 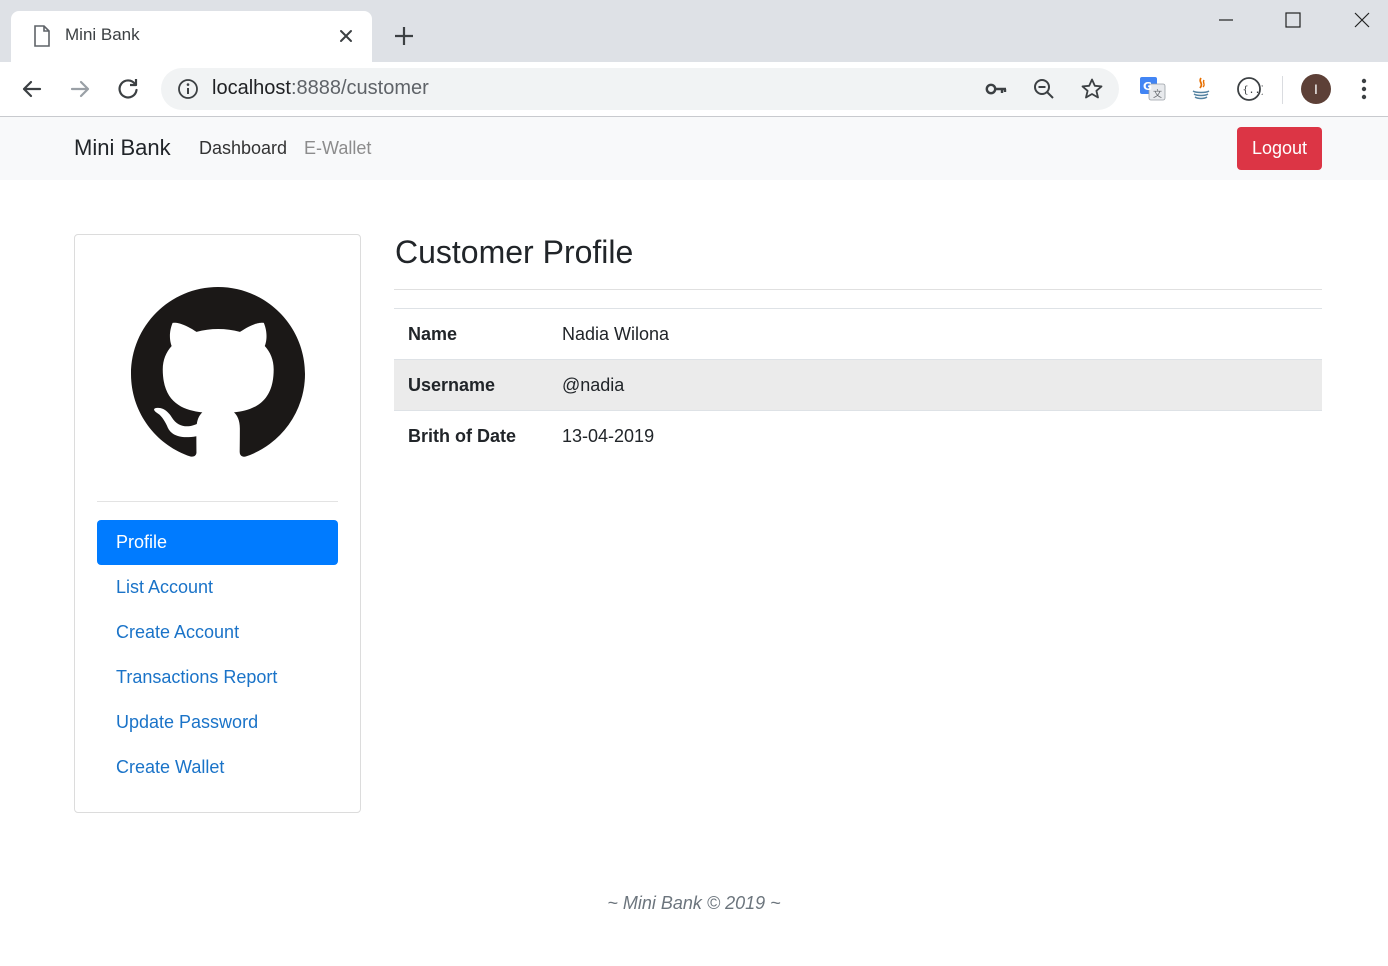 I want to click on table-row: Brith of Date 13-04-2019, so click(x=858, y=436).